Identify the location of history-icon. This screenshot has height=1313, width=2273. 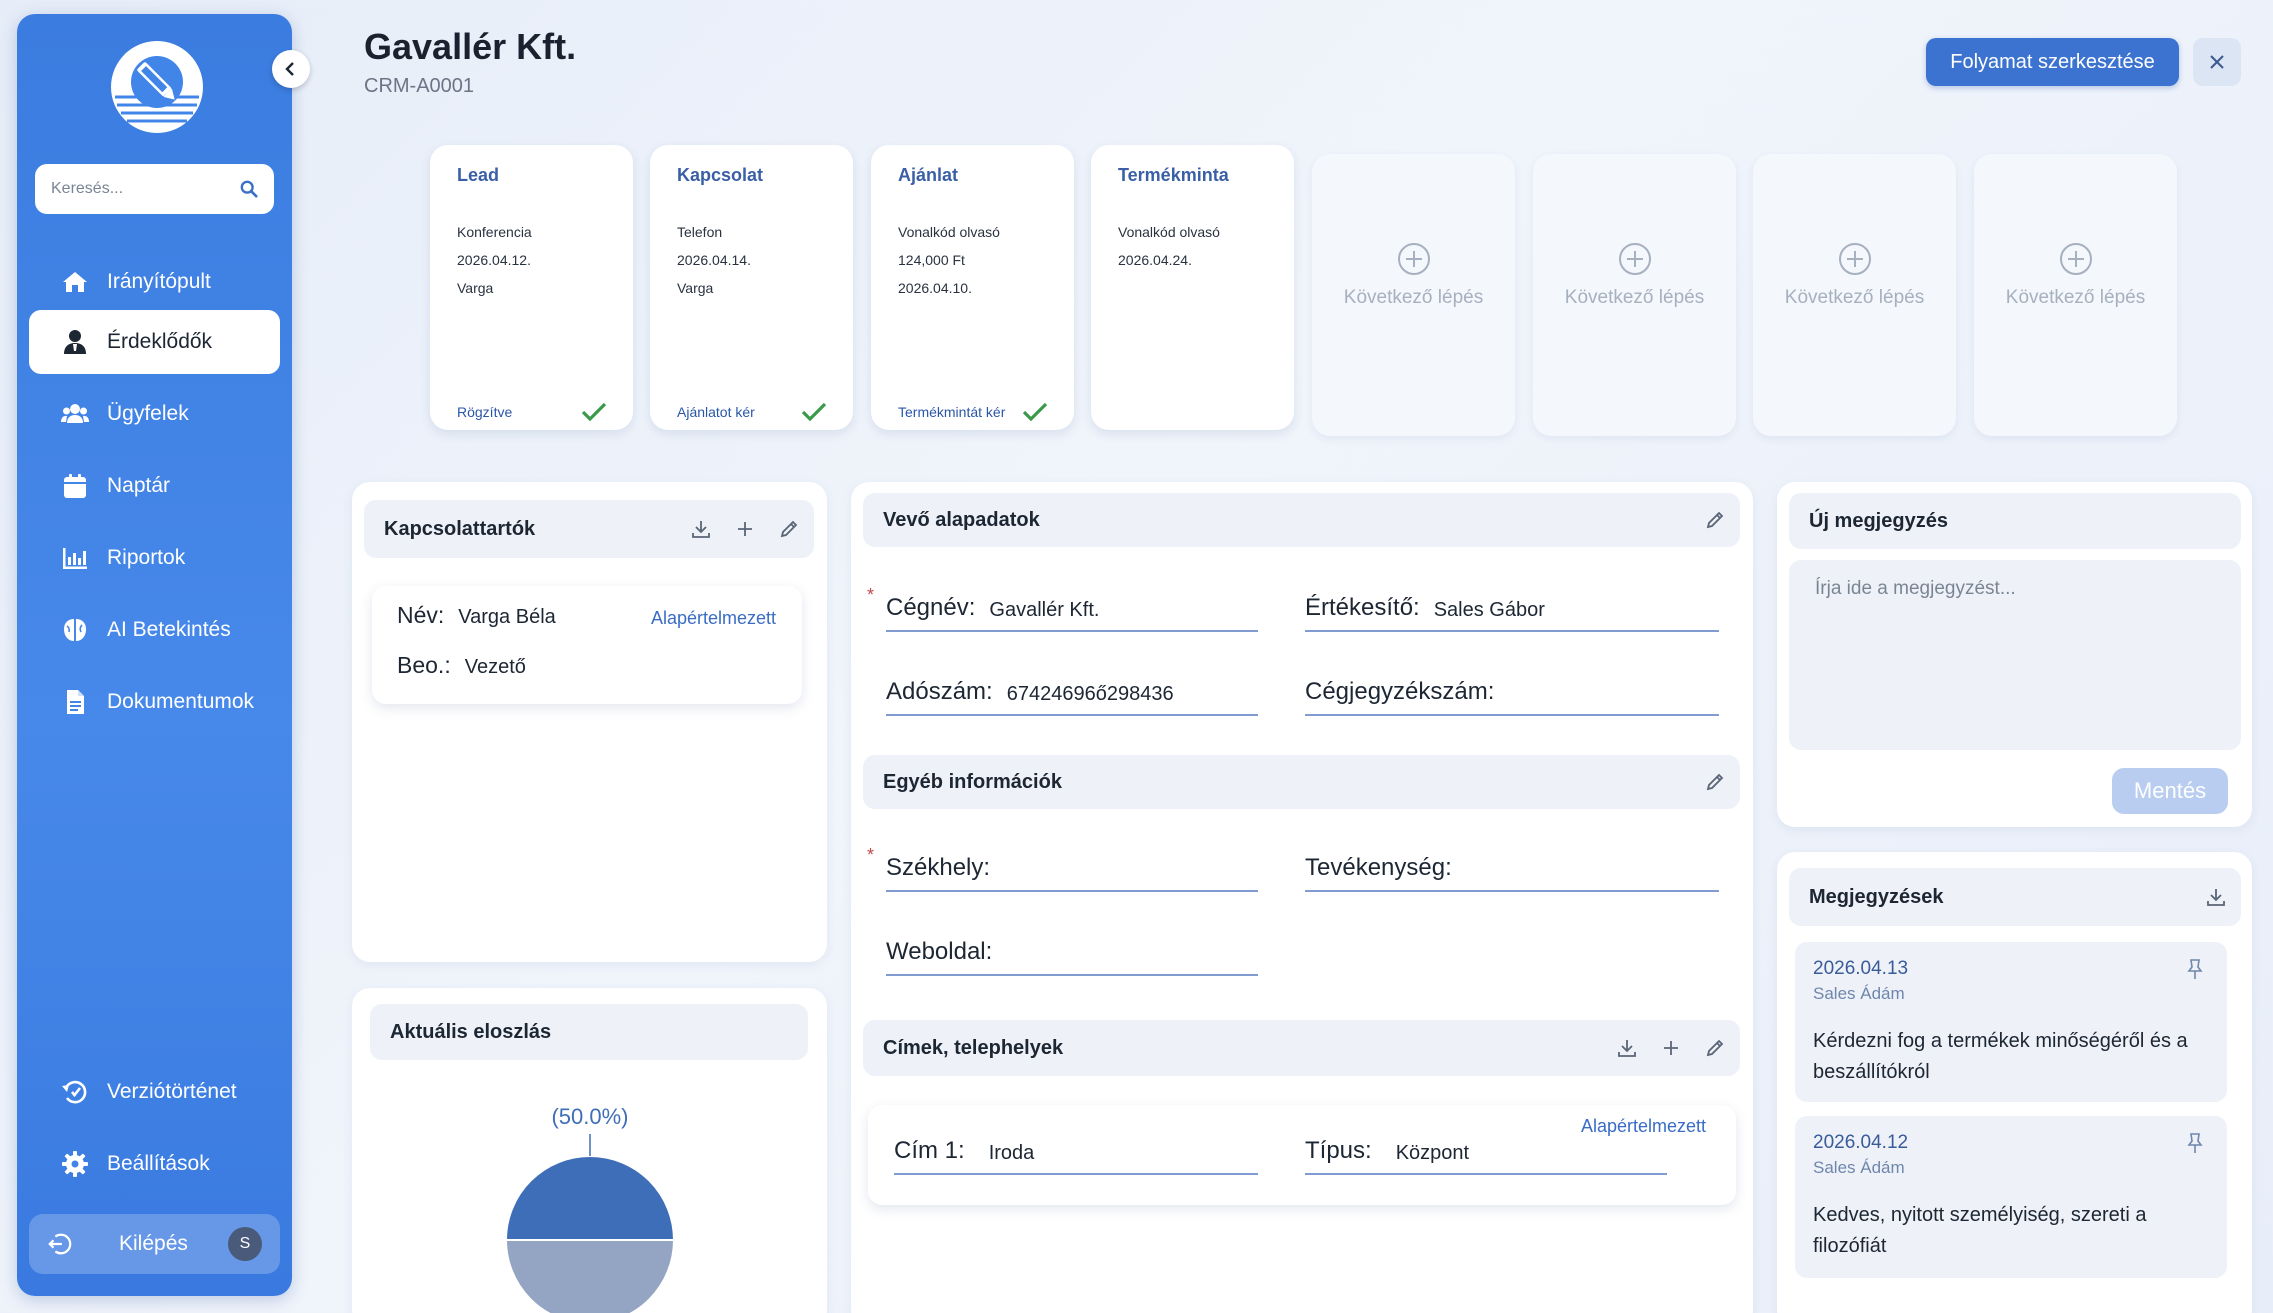
(74, 1092).